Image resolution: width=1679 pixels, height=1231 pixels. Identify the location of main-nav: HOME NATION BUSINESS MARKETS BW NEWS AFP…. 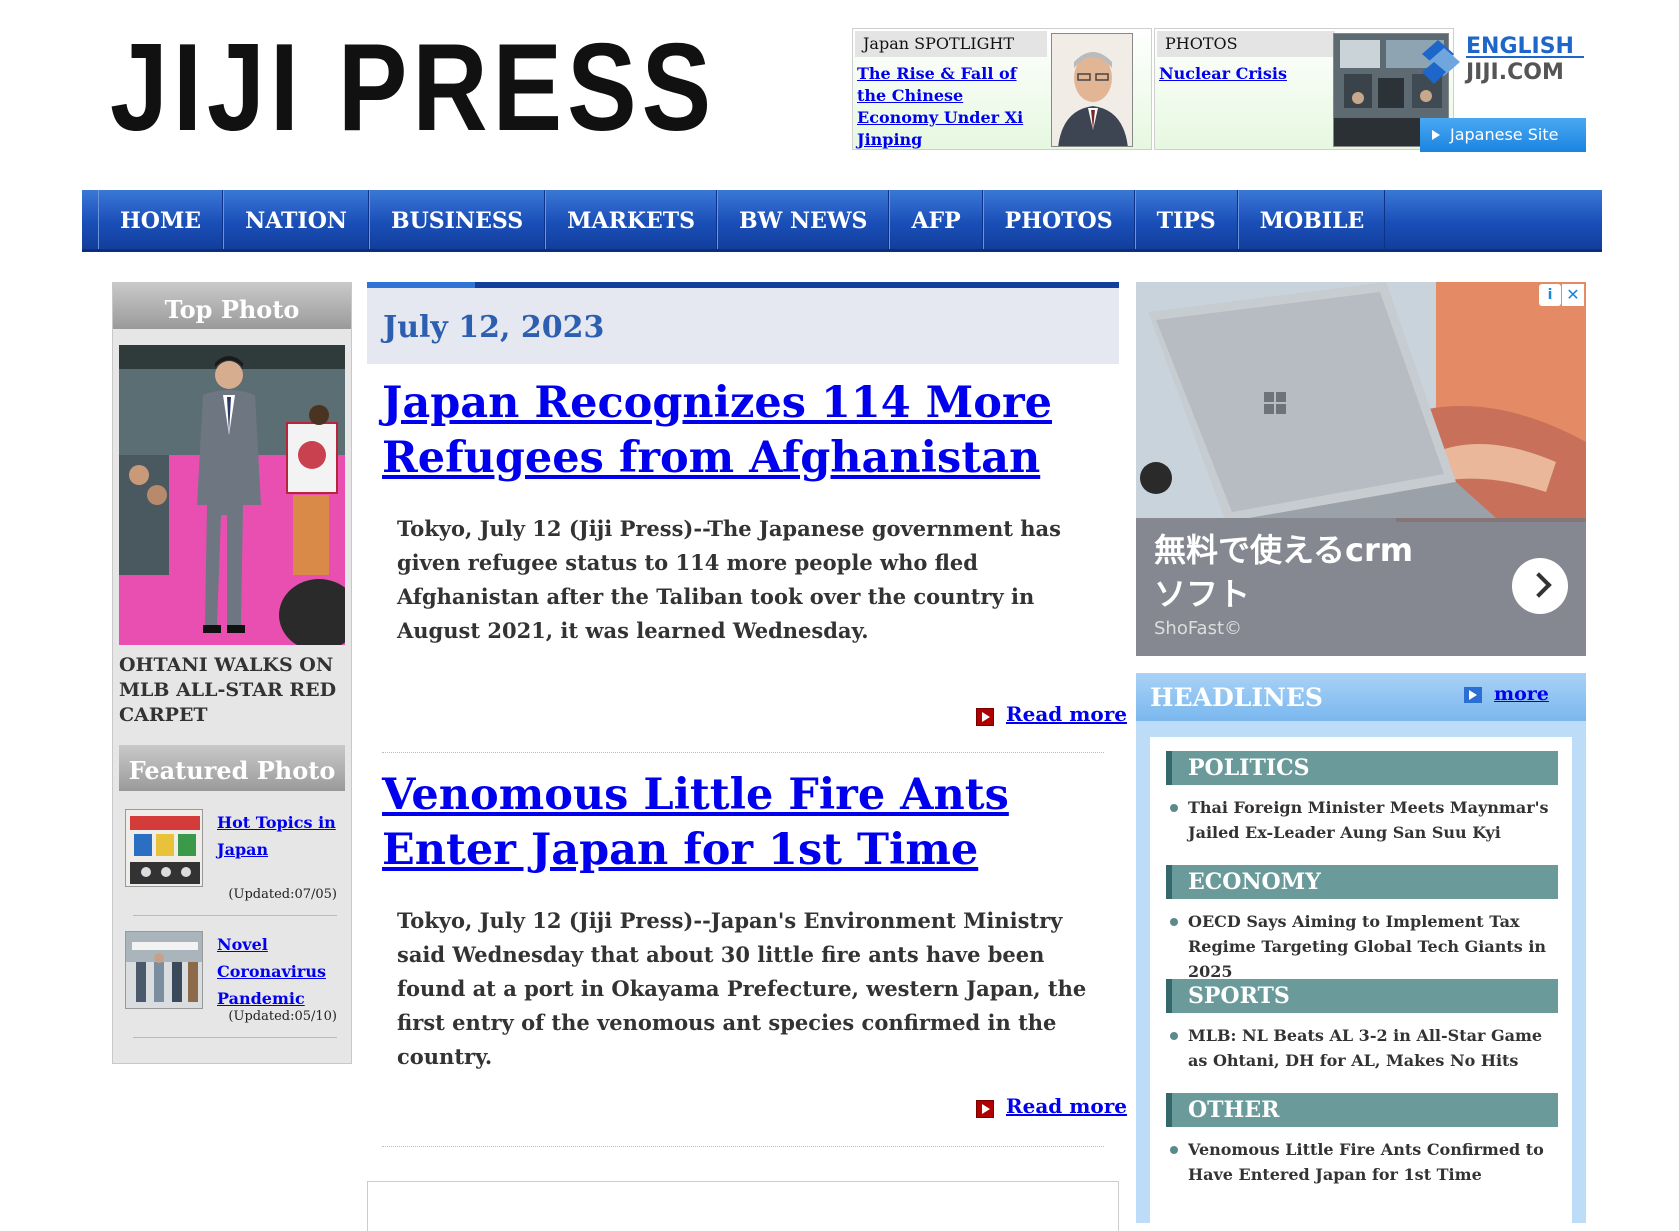
(842, 221).